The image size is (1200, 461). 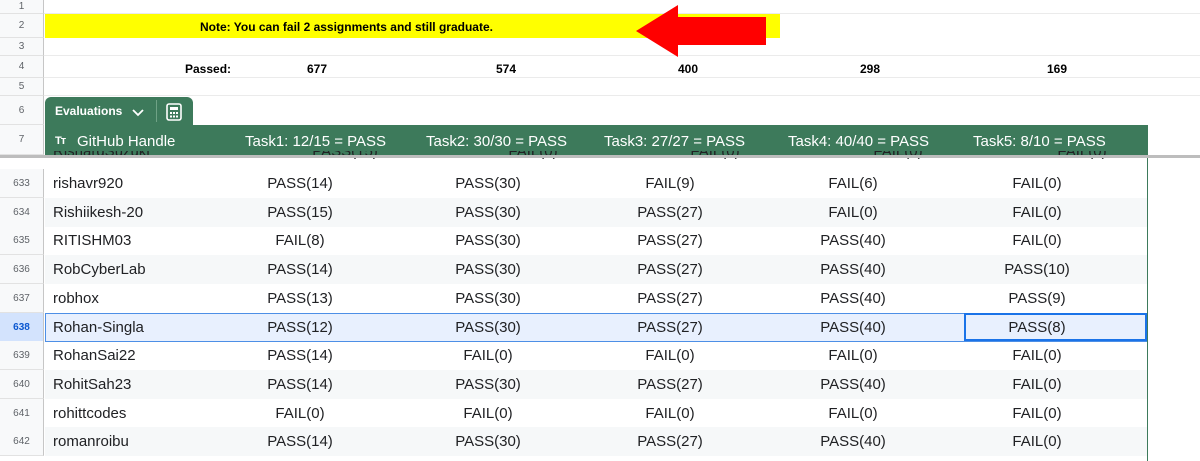 What do you see at coordinates (174, 112) in the screenshot?
I see `calculator-icon` at bounding box center [174, 112].